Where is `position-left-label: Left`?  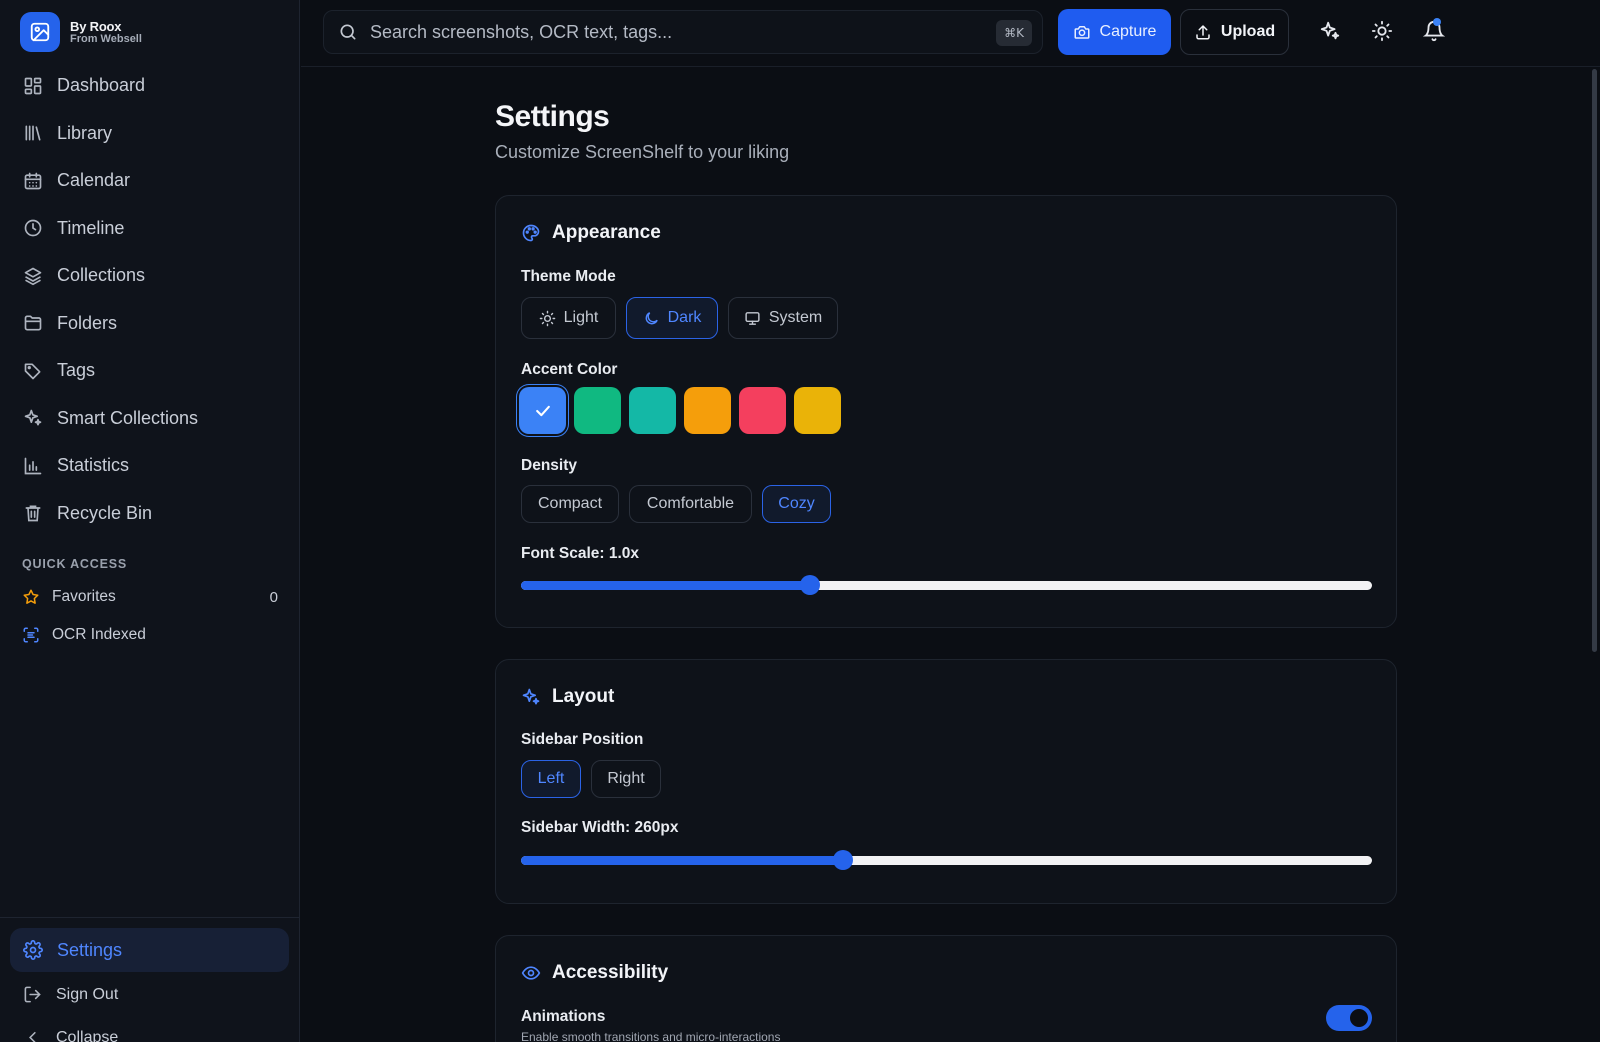 position-left-label: Left is located at coordinates (551, 778).